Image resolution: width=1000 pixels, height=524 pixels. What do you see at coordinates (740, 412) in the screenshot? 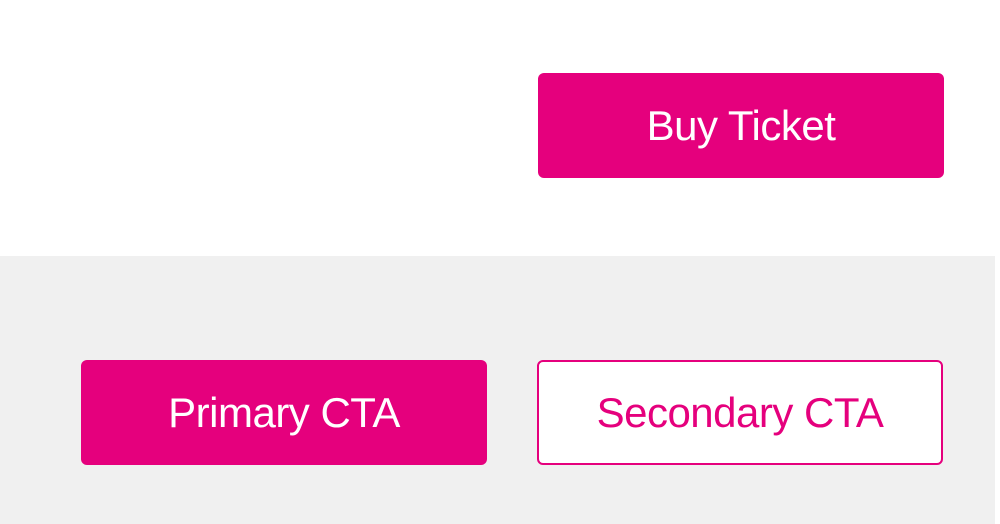
I see `secondary-cta-button: Secondary CTA` at bounding box center [740, 412].